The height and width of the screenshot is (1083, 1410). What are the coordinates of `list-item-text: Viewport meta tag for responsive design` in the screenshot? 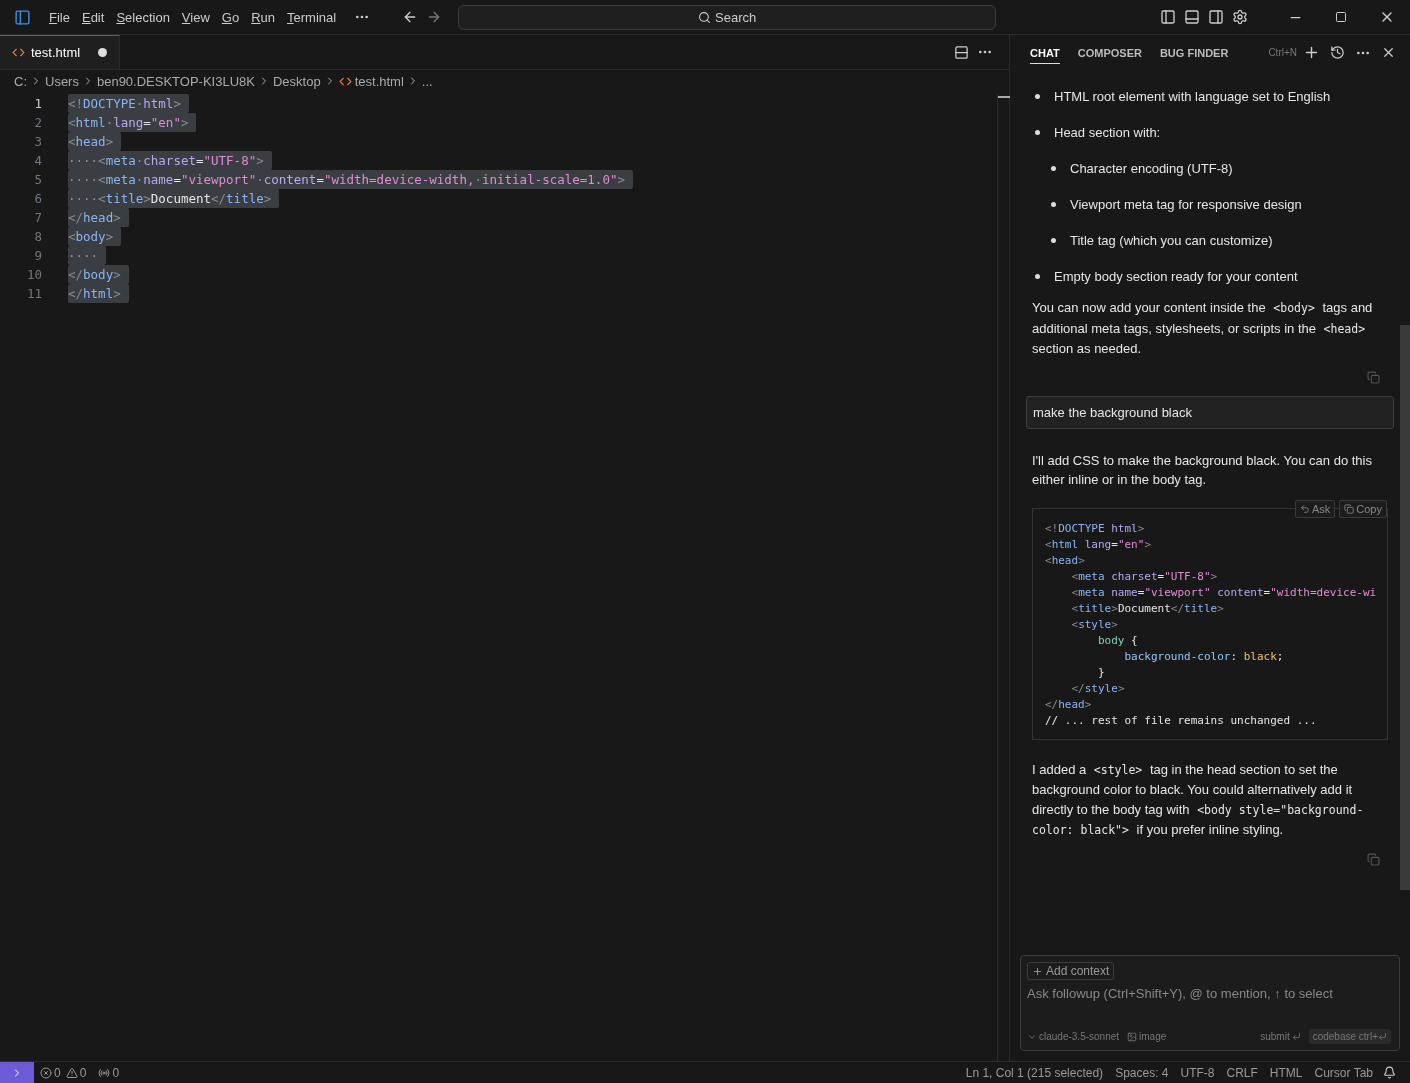 It's located at (1186, 204).